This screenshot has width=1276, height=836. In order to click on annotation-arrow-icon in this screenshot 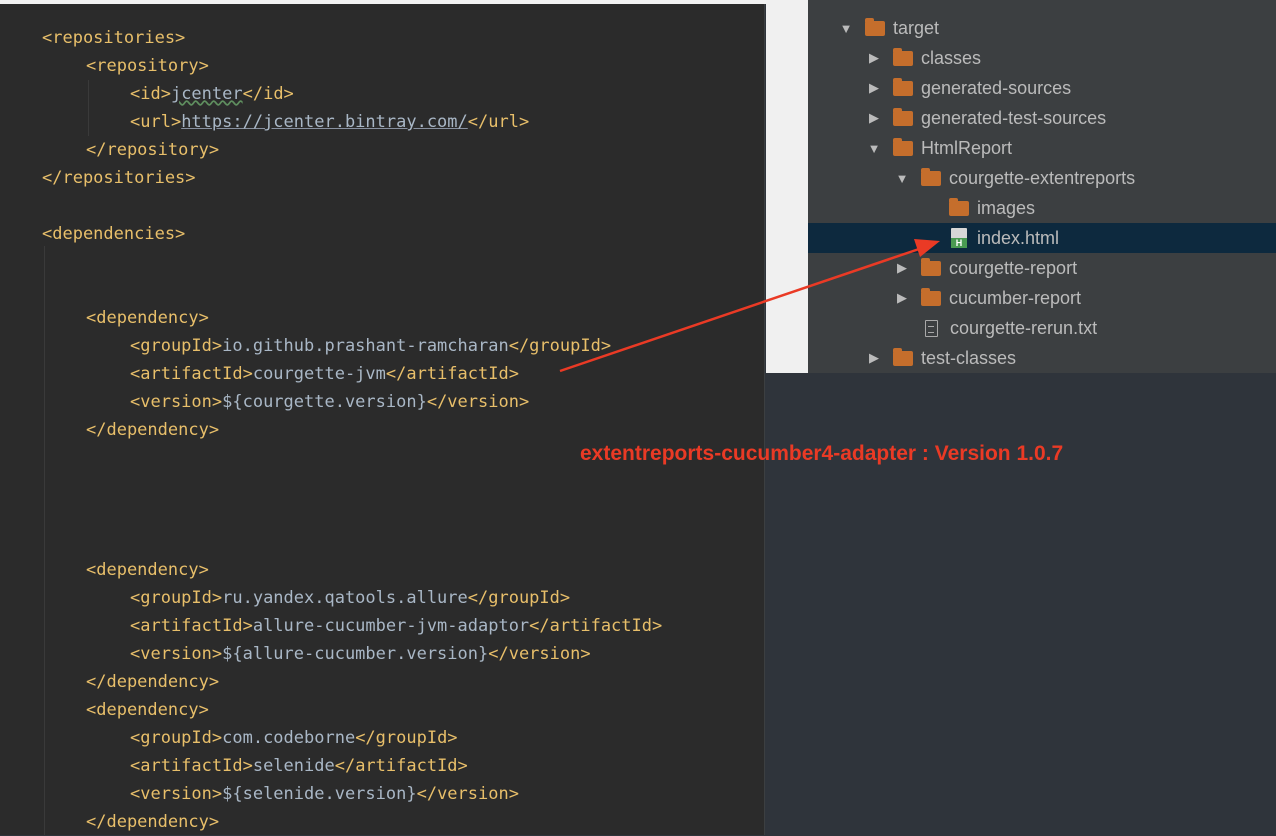, I will do `click(749, 306)`.